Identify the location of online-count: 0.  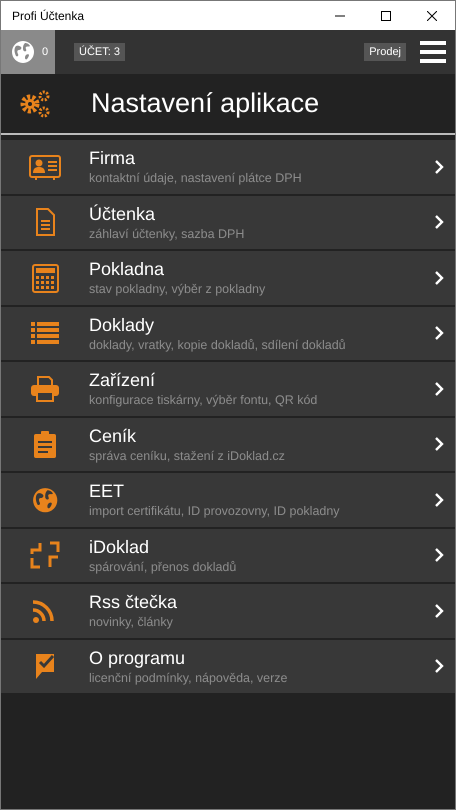
(45, 52).